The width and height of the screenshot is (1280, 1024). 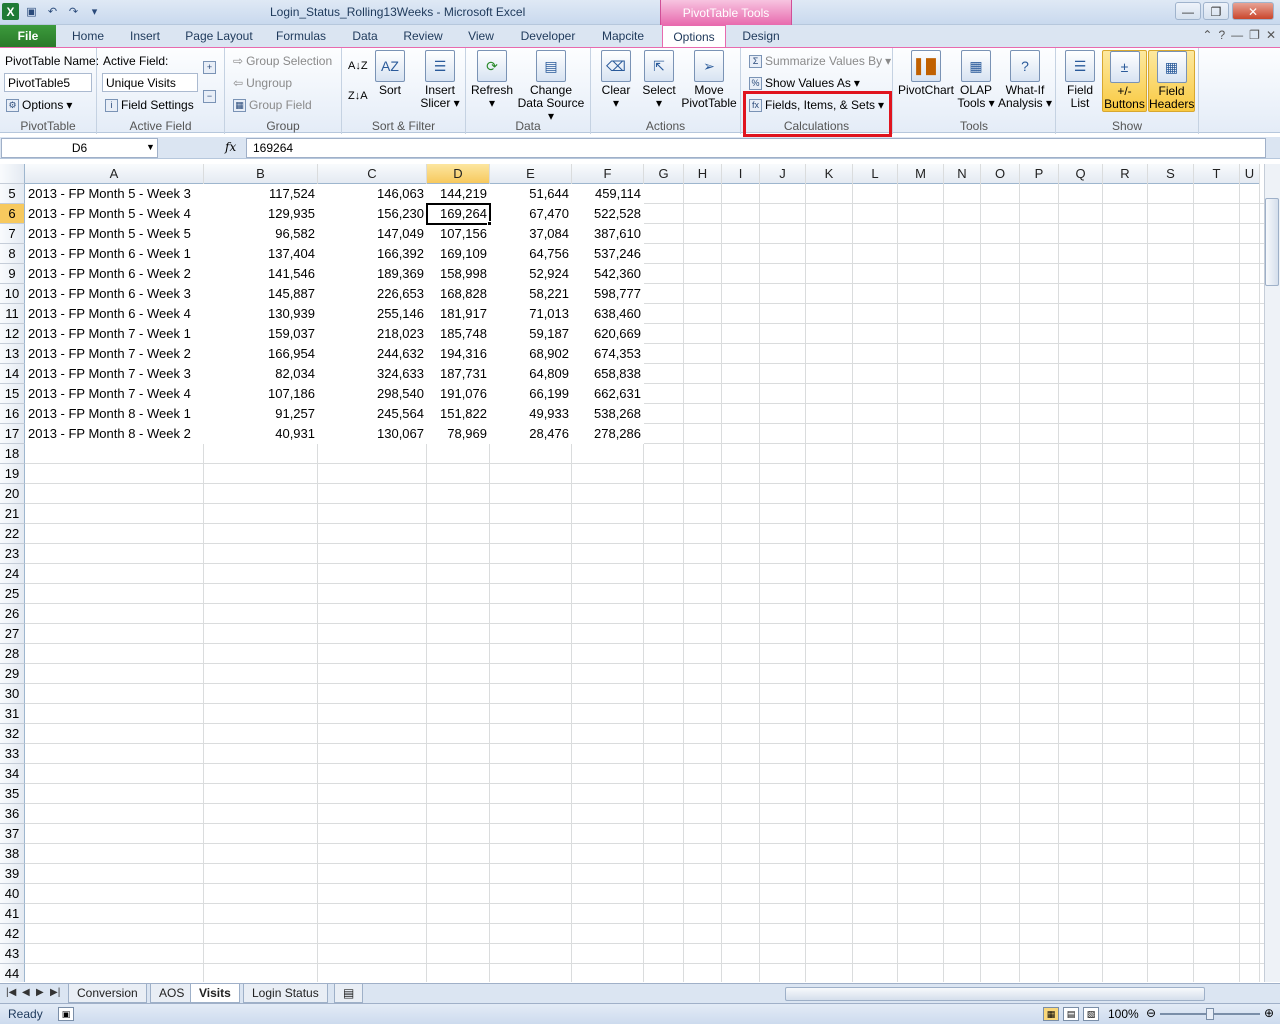 I want to click on tab-home: Home, so click(x=88, y=36).